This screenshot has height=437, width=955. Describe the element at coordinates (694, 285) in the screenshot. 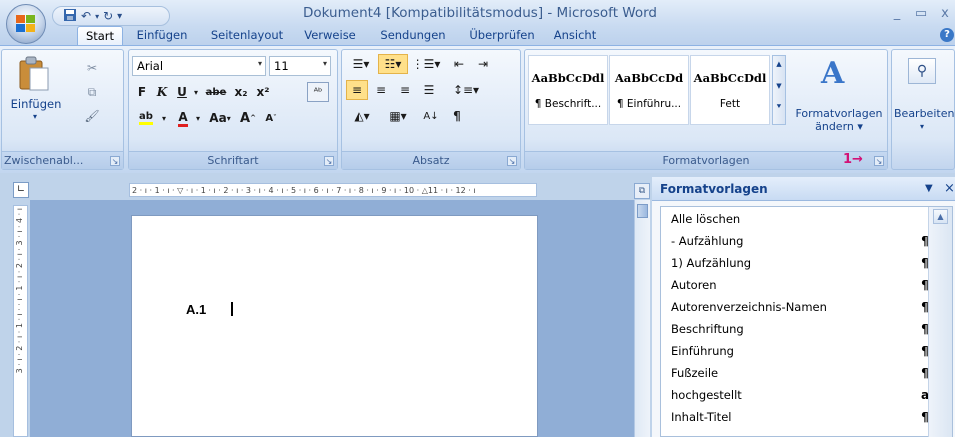

I see `style-list-item: Autoren` at that location.